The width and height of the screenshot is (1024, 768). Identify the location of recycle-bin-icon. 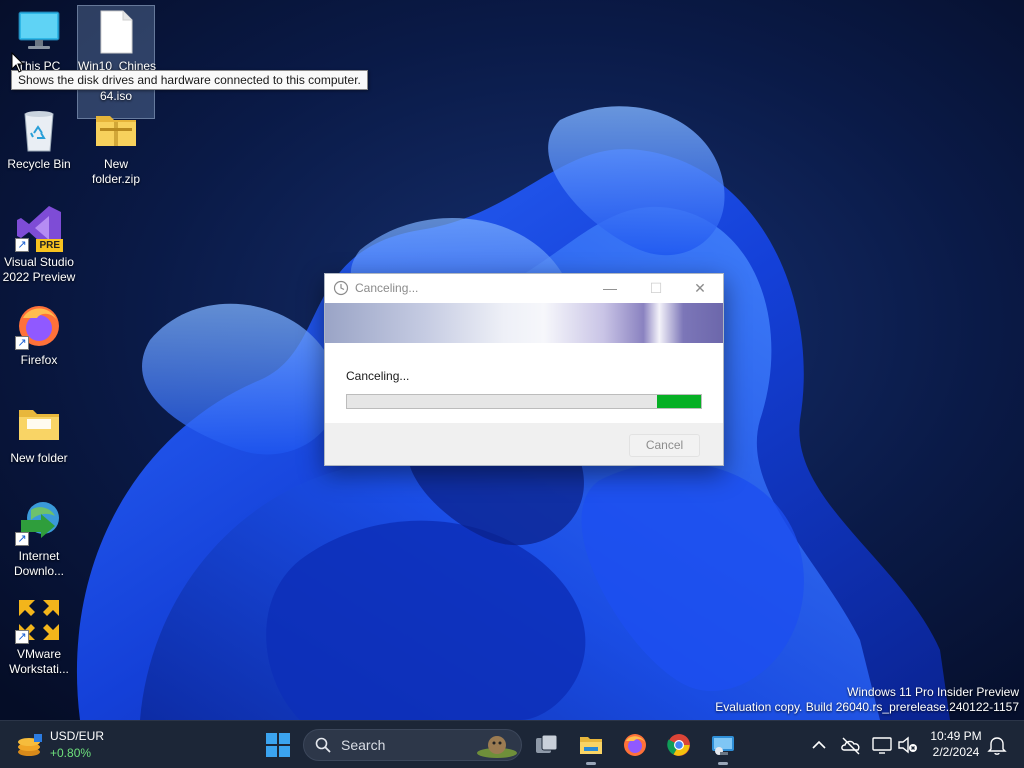
(39, 130).